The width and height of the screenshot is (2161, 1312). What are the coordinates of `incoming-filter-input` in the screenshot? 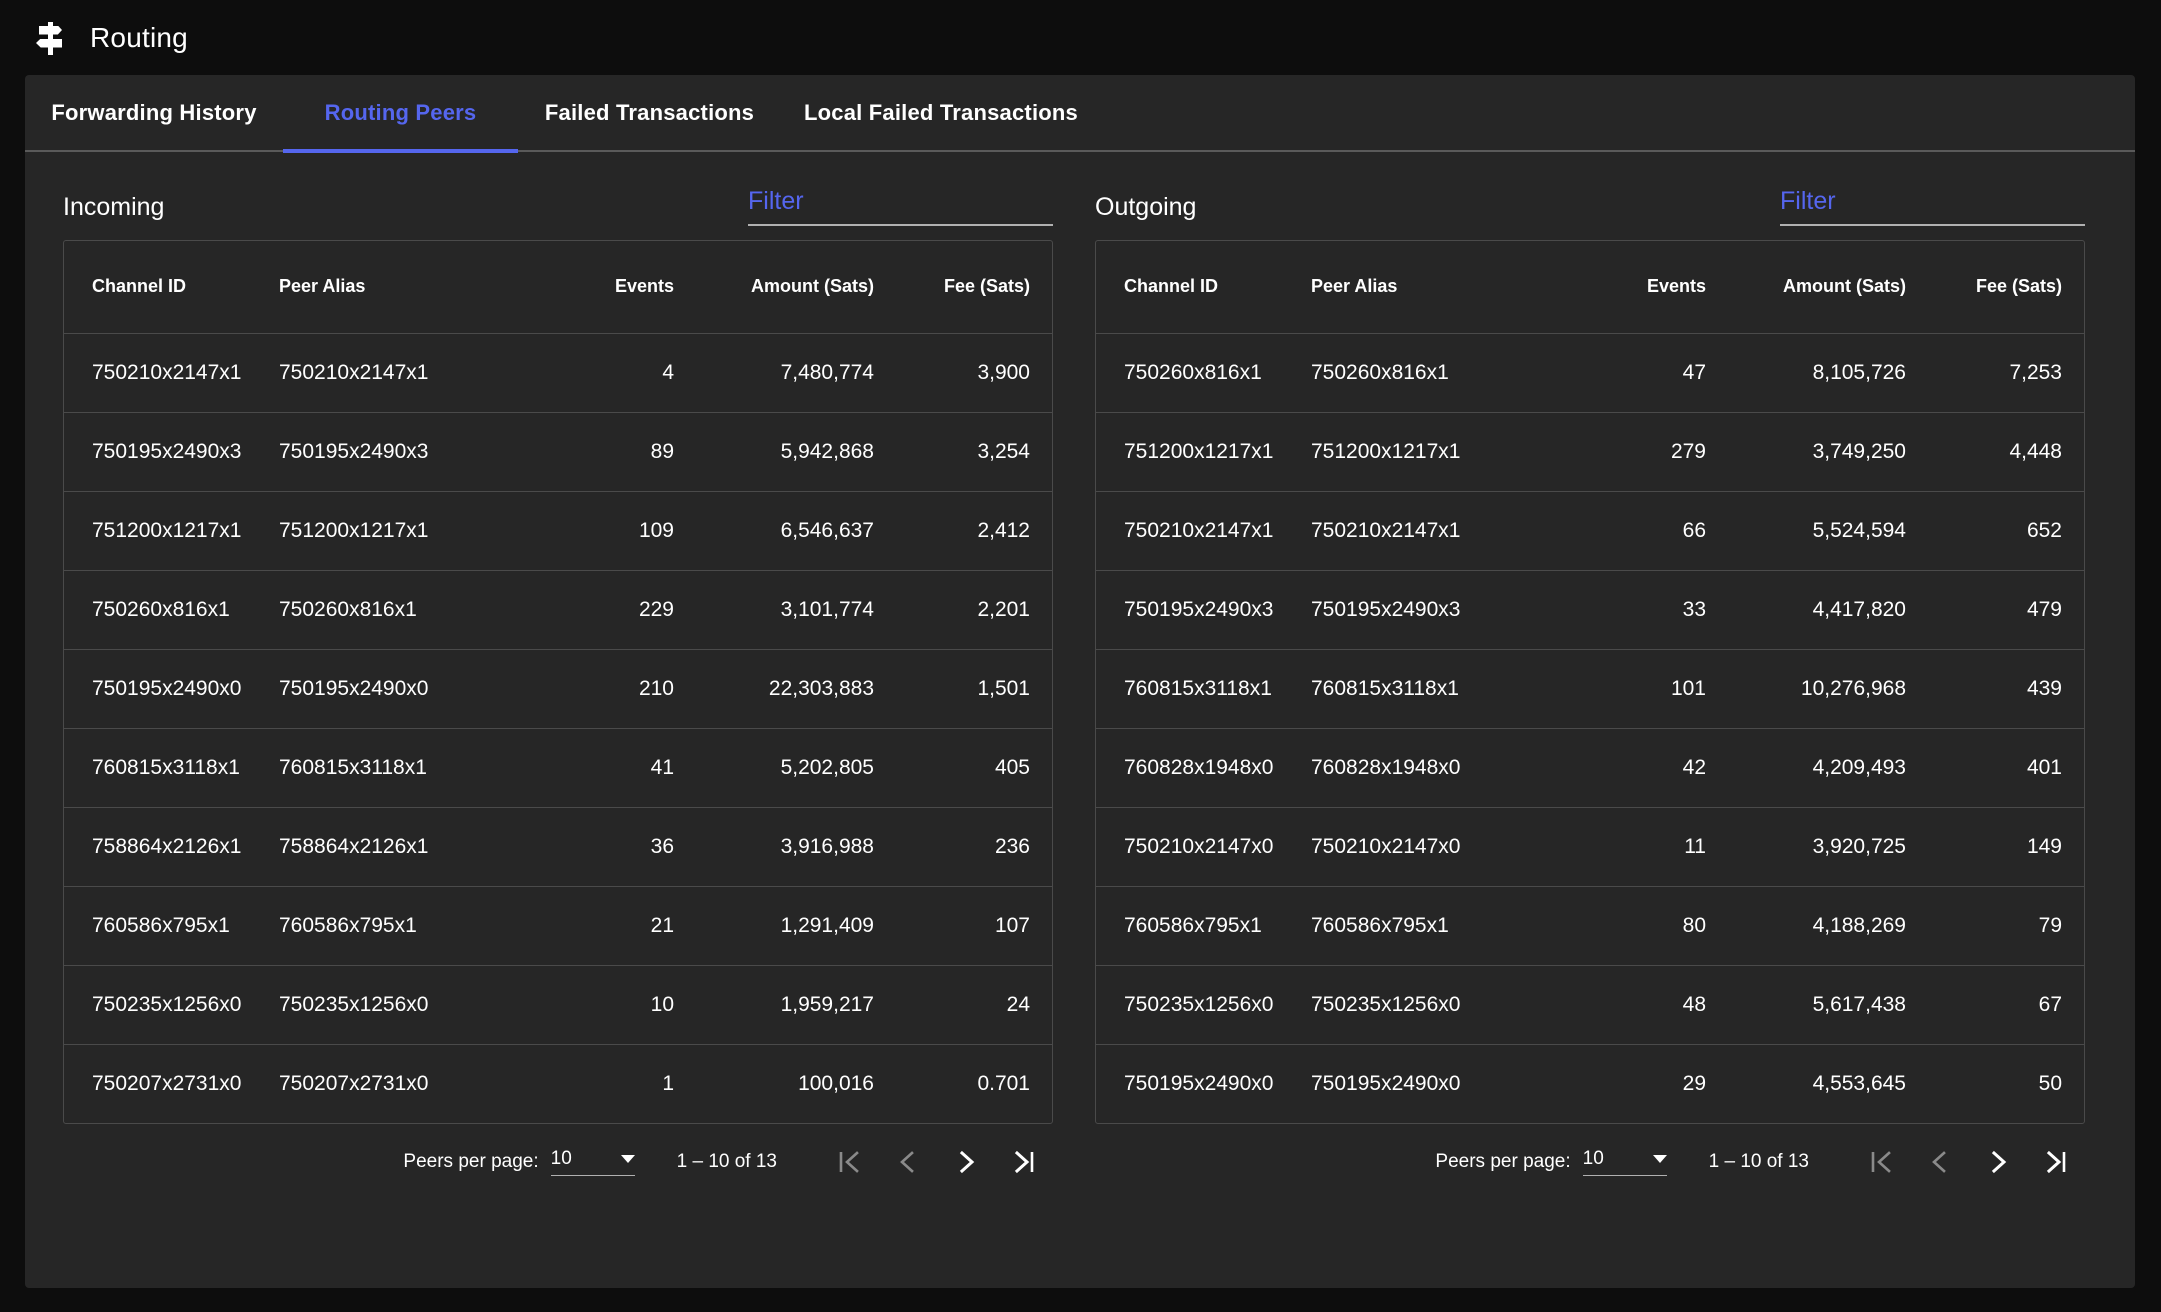 It's located at (900, 205).